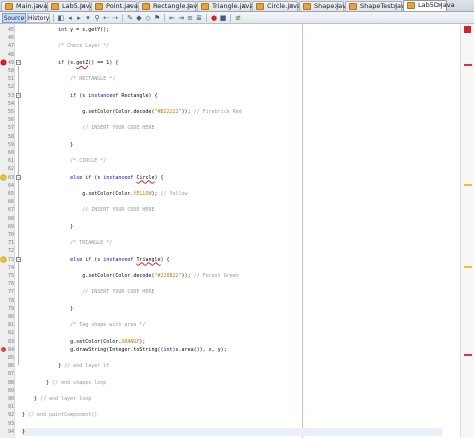  I want to click on line-number: 88, so click(10, 382).